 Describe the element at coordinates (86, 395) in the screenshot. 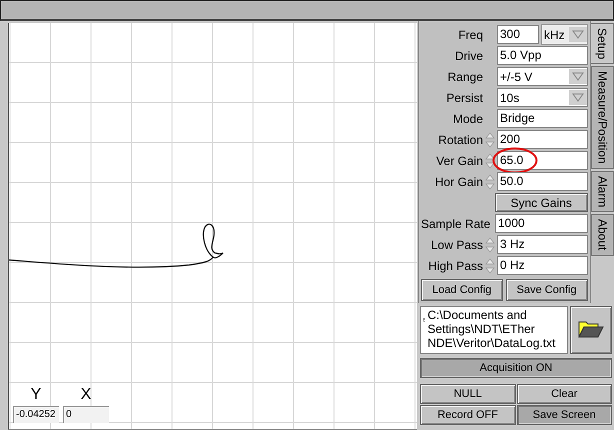

I see `x-axis-label: X` at that location.